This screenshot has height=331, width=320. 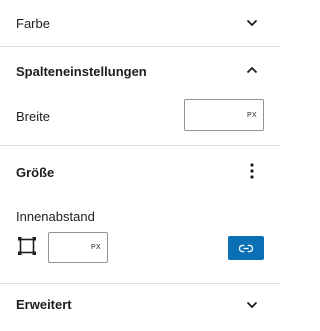 What do you see at coordinates (140, 172) in the screenshot?
I see `groesse-panel-header: Größe` at bounding box center [140, 172].